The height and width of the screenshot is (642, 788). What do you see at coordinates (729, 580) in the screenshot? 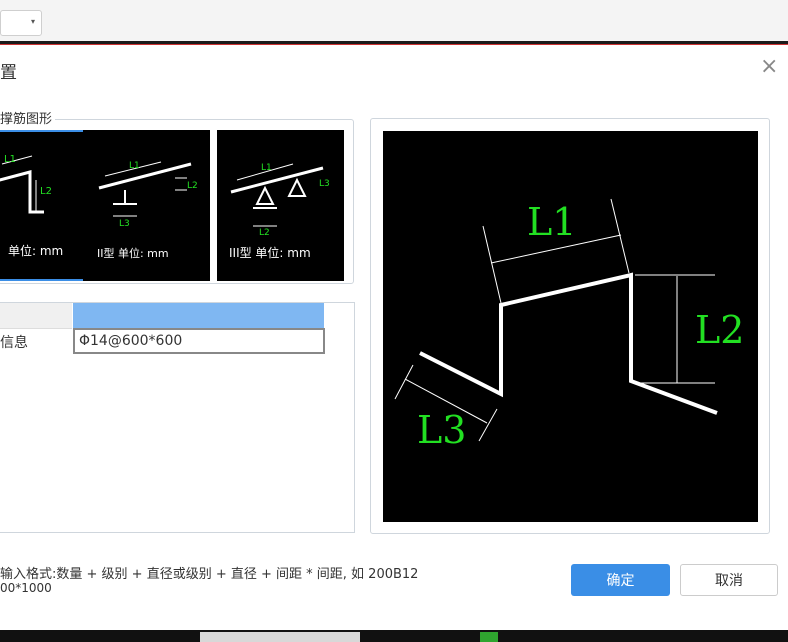
I see `cancel-button: 取消` at bounding box center [729, 580].